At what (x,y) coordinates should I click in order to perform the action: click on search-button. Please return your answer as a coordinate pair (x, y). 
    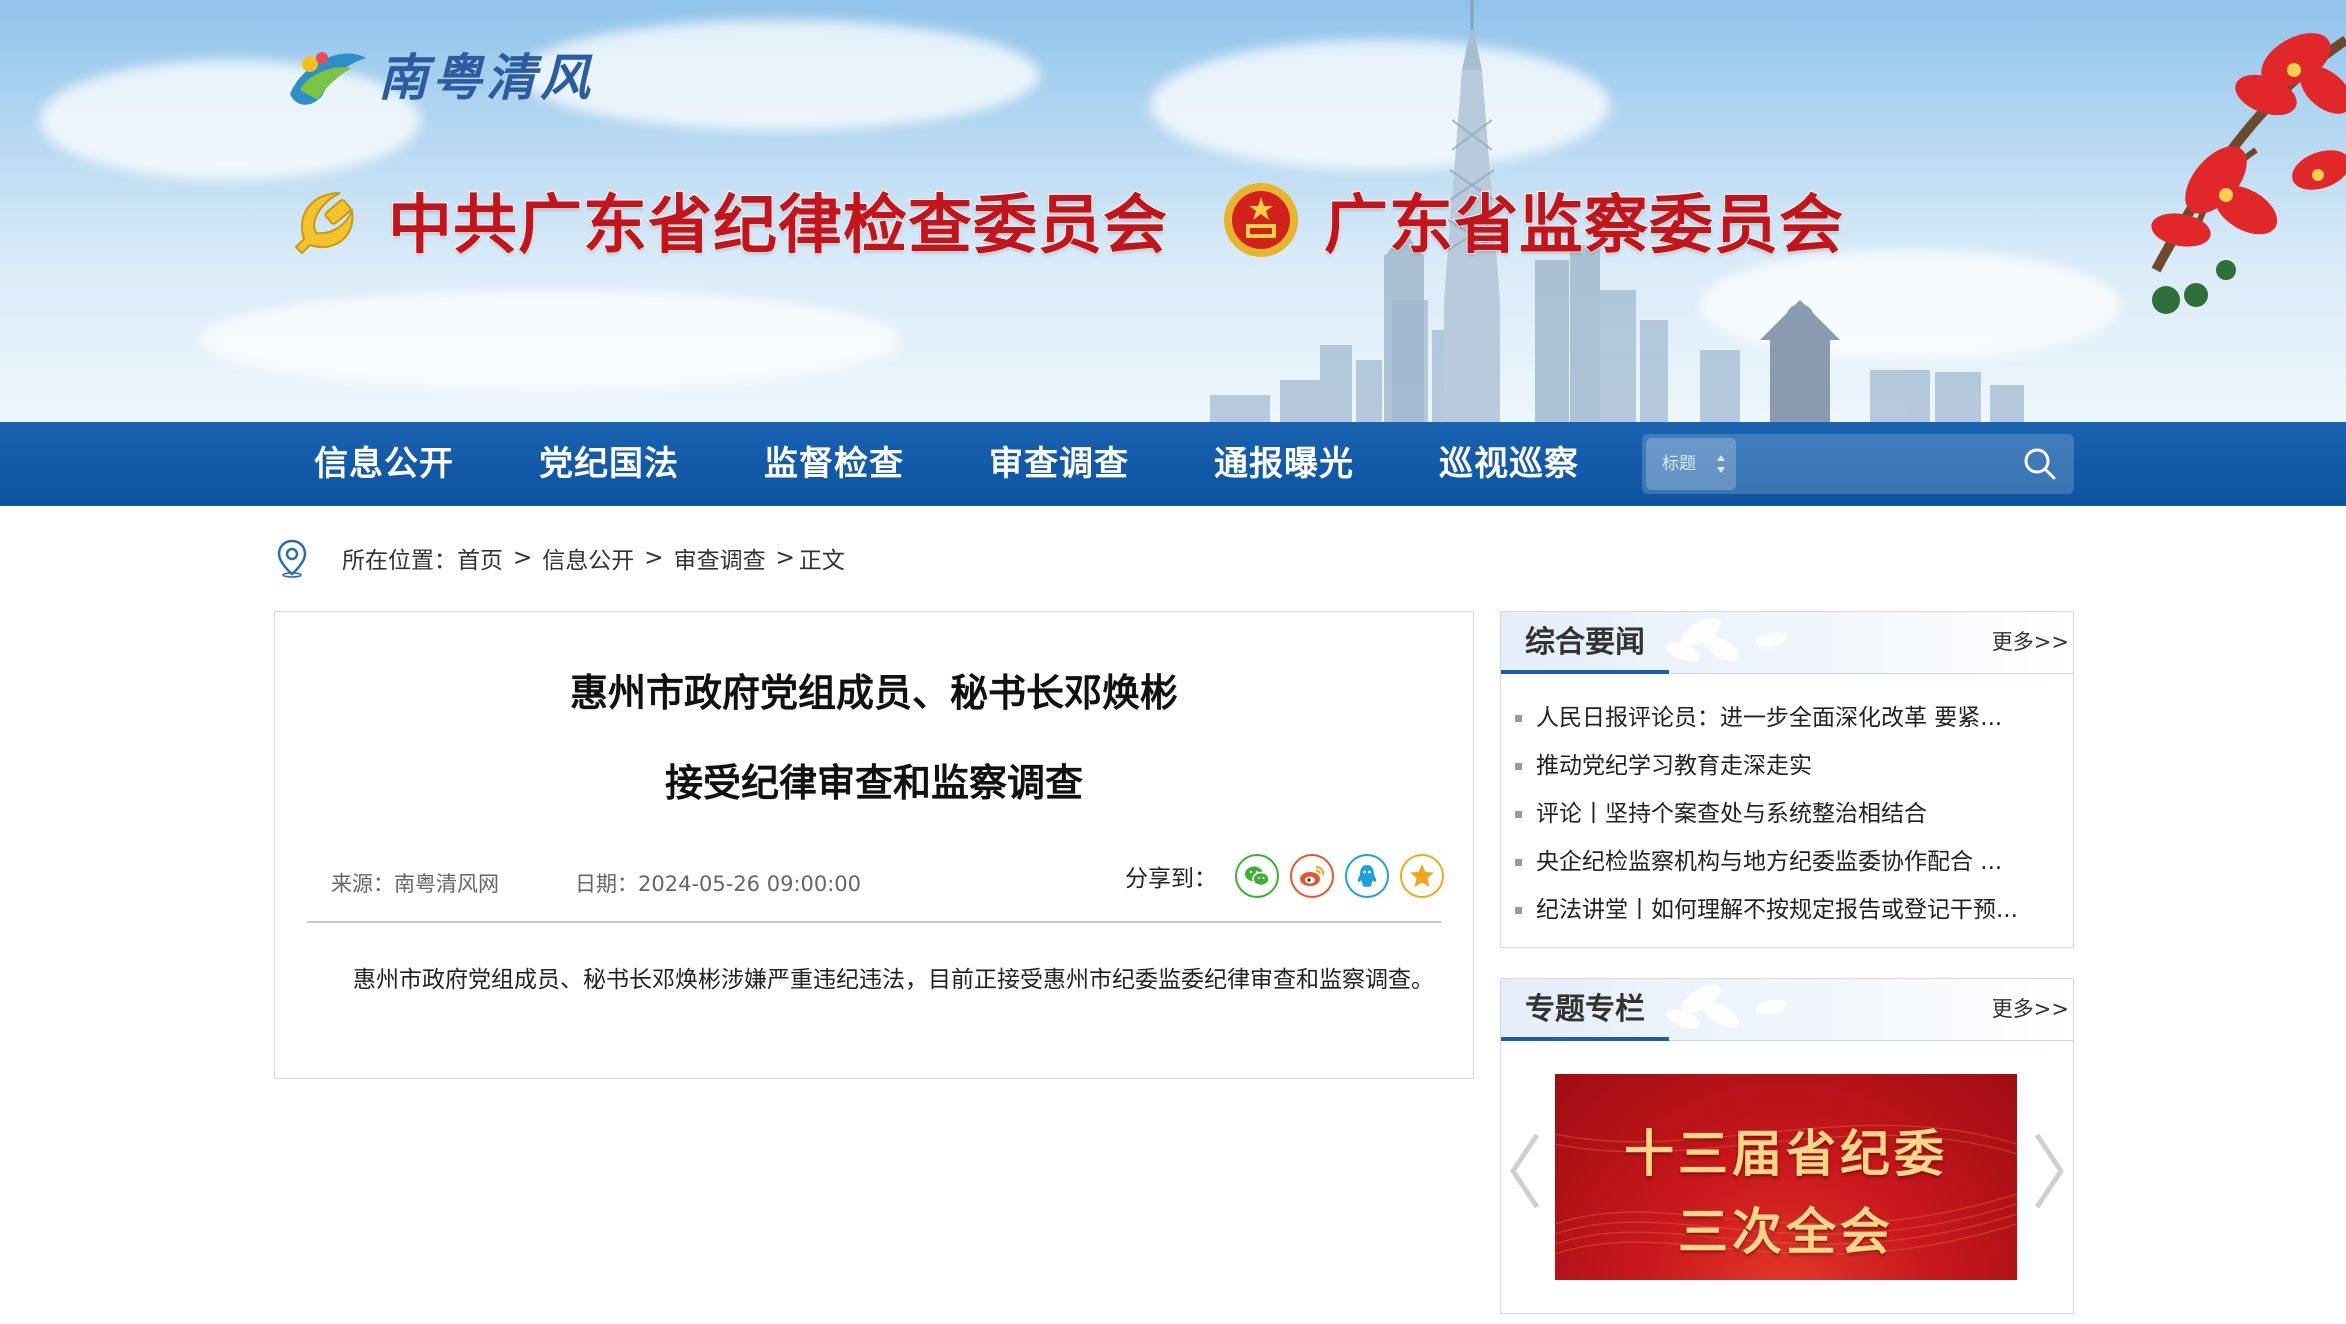
    Looking at the image, I should click on (2040, 464).